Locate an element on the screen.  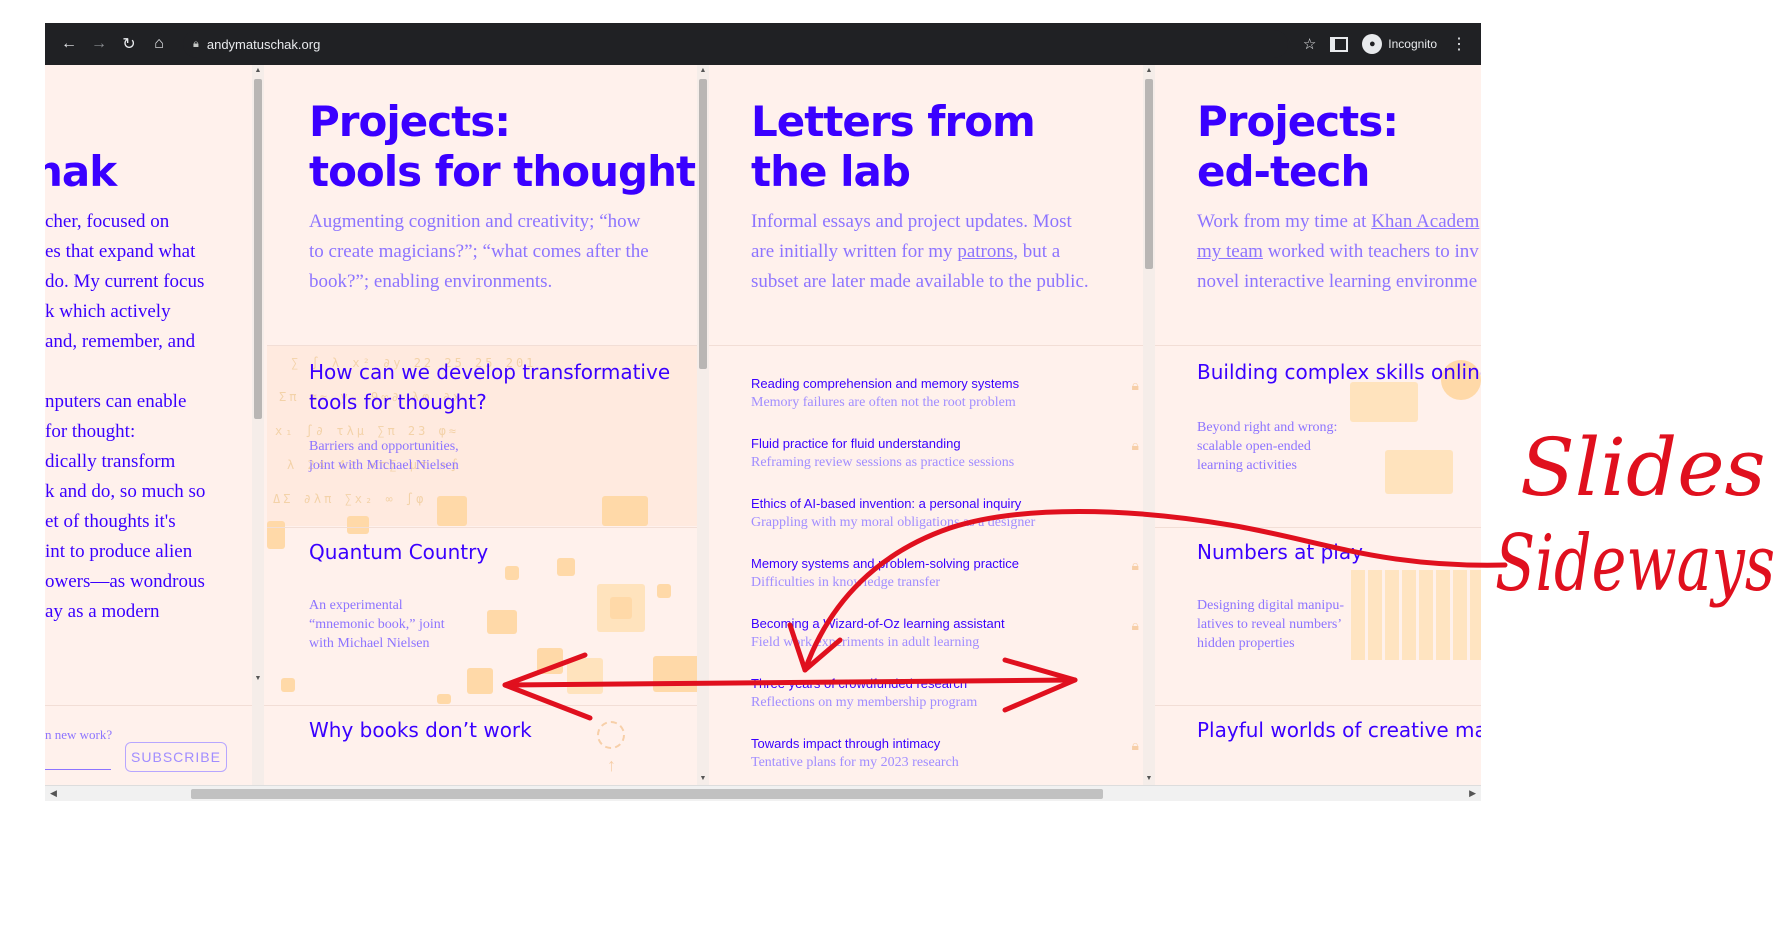
card-subtitle: scalable open-ended is located at coordinates (1254, 446).